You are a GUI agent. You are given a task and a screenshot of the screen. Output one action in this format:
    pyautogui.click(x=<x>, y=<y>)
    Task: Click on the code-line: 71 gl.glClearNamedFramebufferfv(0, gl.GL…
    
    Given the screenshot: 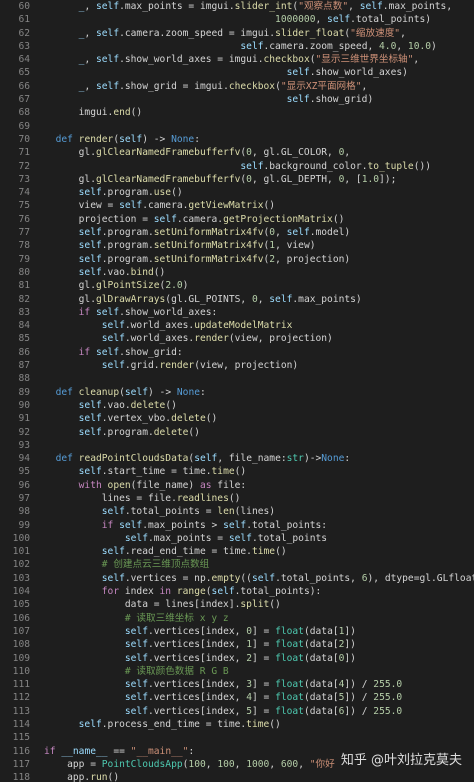 What is the action you would take?
    pyautogui.click(x=237, y=152)
    